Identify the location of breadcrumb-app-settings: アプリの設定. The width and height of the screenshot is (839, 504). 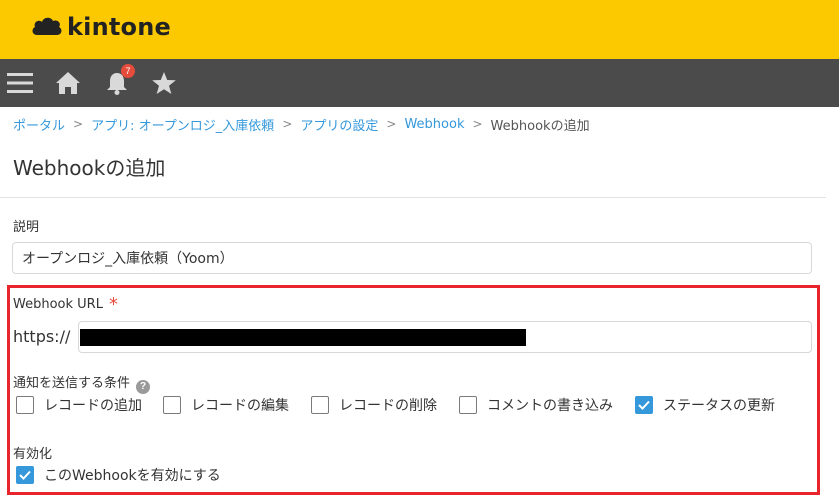
(339, 124).